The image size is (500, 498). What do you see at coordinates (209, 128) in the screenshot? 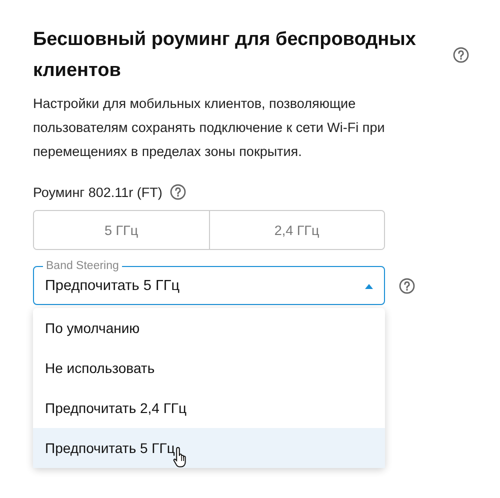
I see `section-description: Настройки для мобильных клиентов, позволяющие пользователям сохранять подключение к сети Wi-Fi при перемещениях в пределах зоны покрытия.` at bounding box center [209, 128].